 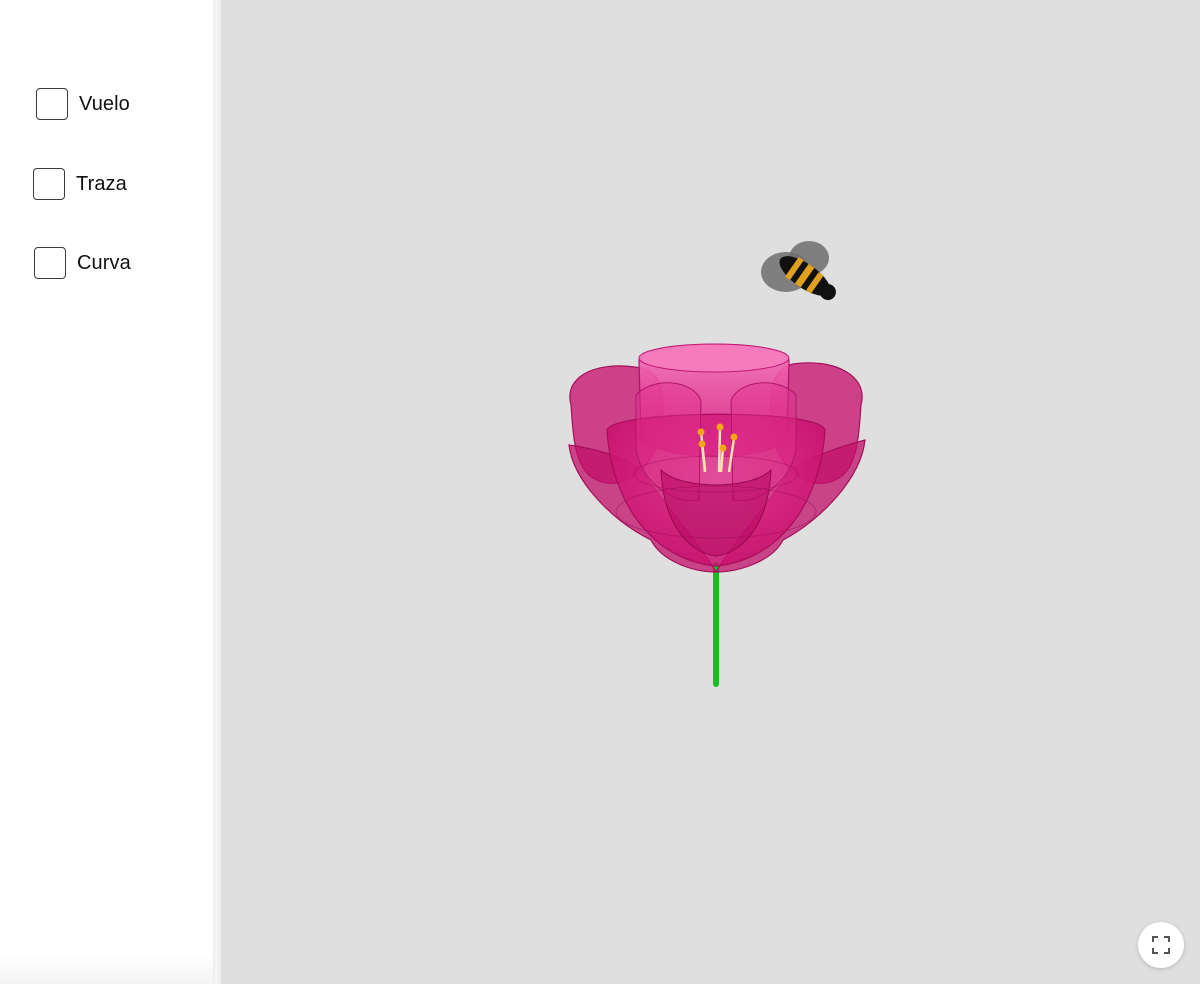 What do you see at coordinates (49, 184) in the screenshot?
I see `checkbox-traza-box` at bounding box center [49, 184].